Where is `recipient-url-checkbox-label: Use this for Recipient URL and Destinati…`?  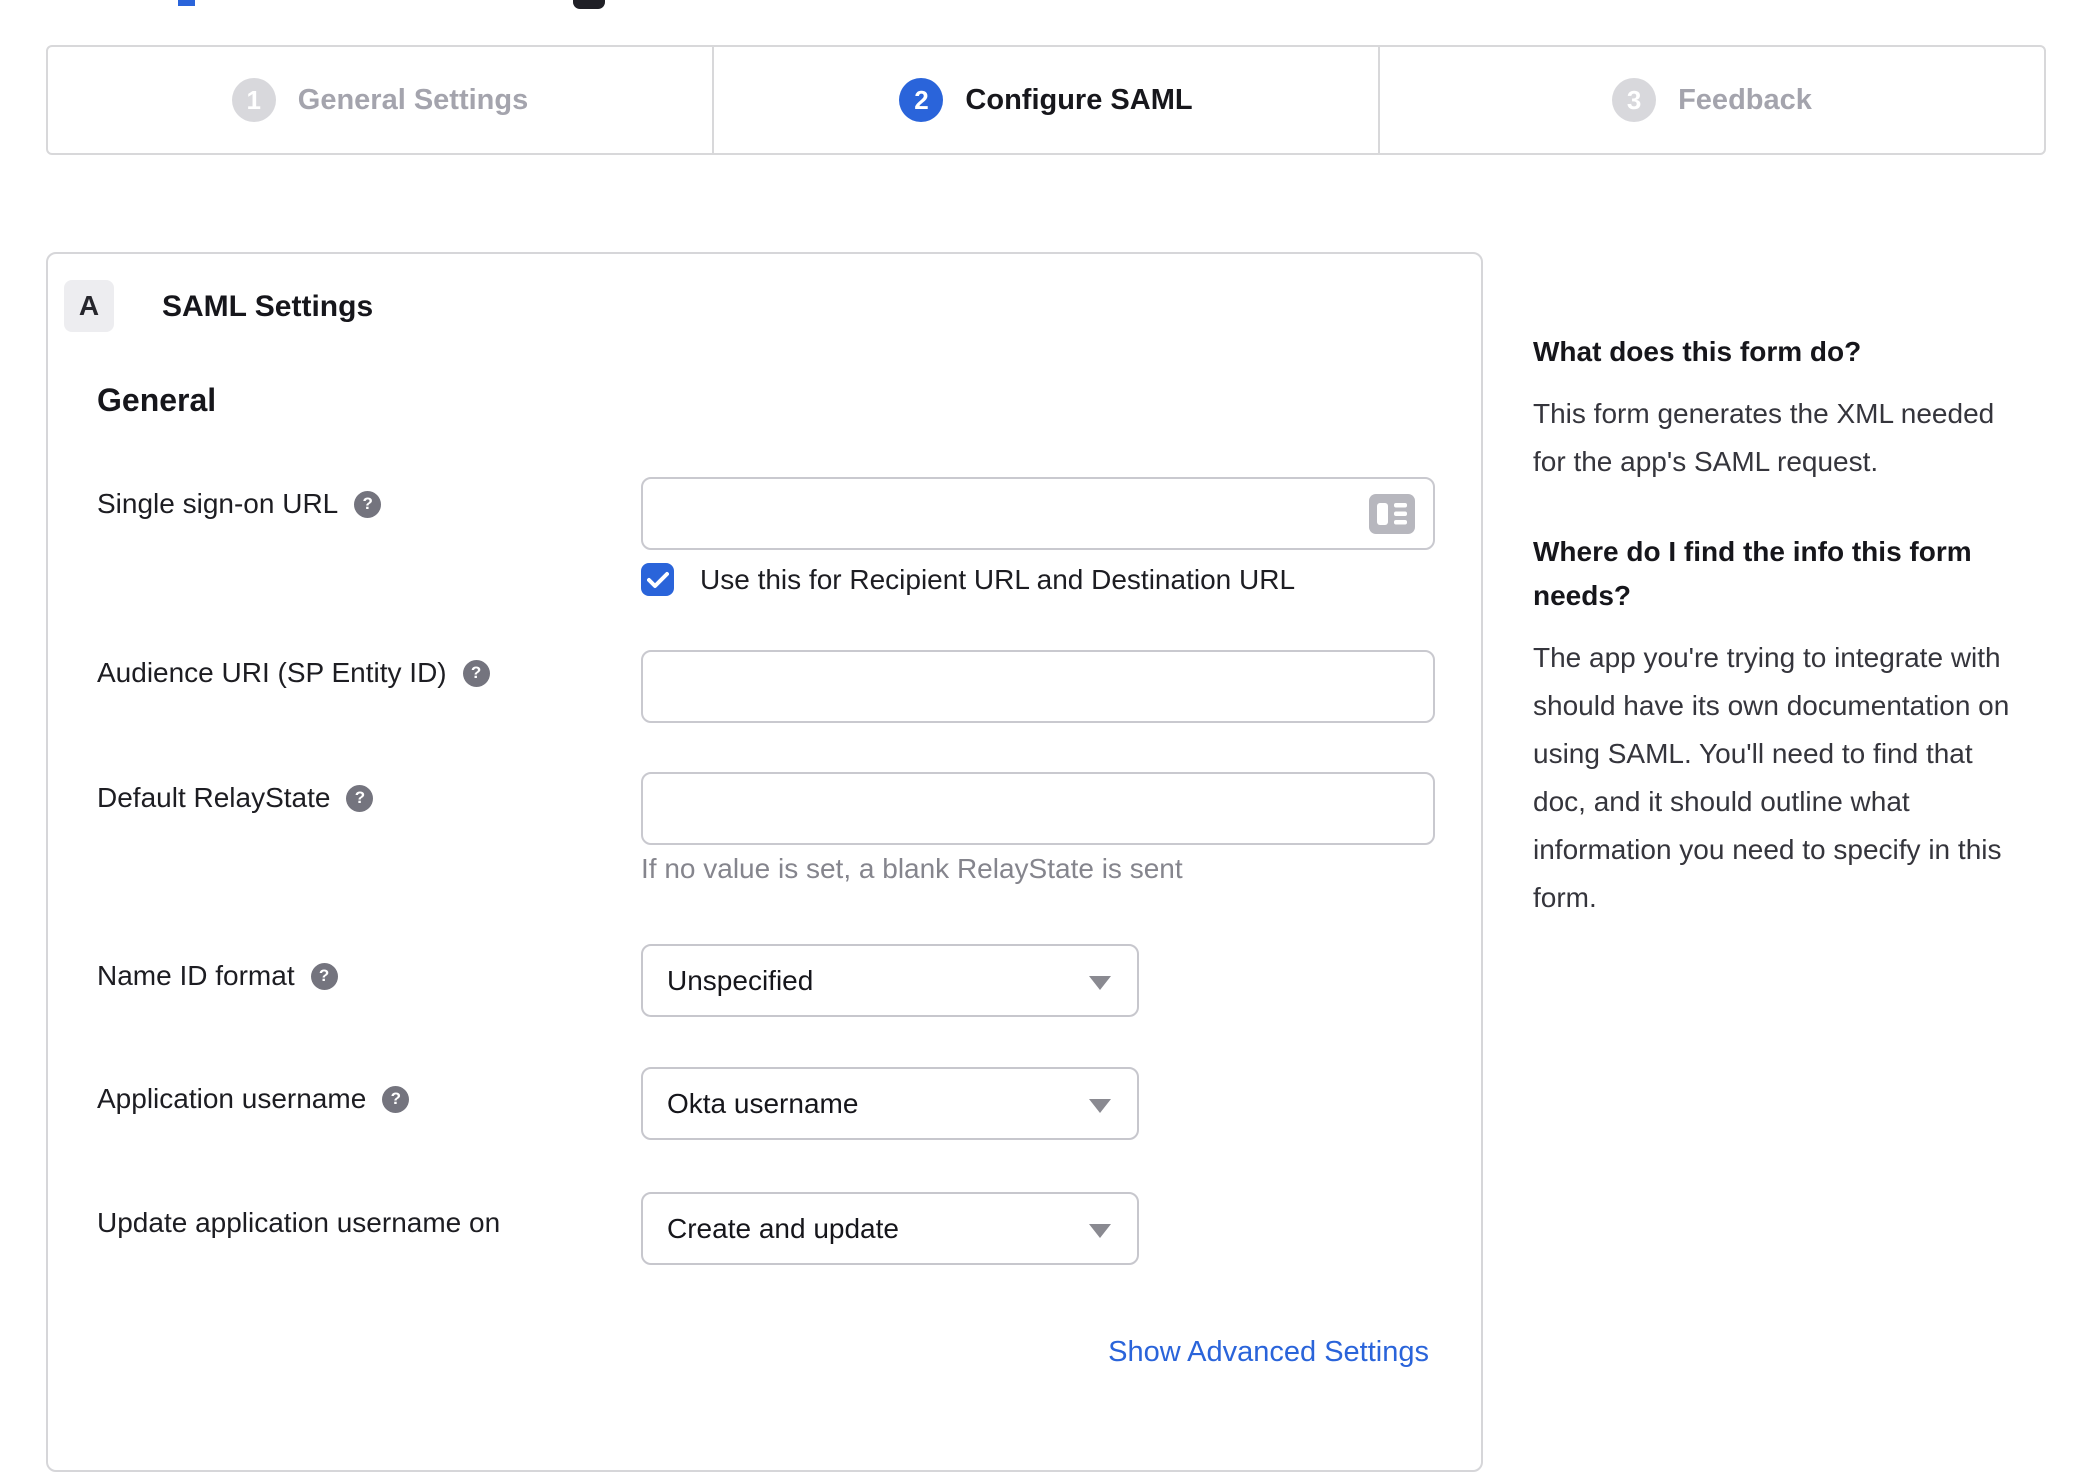
recipient-url-checkbox-label: Use this for Recipient URL and Destinati… is located at coordinates (998, 579).